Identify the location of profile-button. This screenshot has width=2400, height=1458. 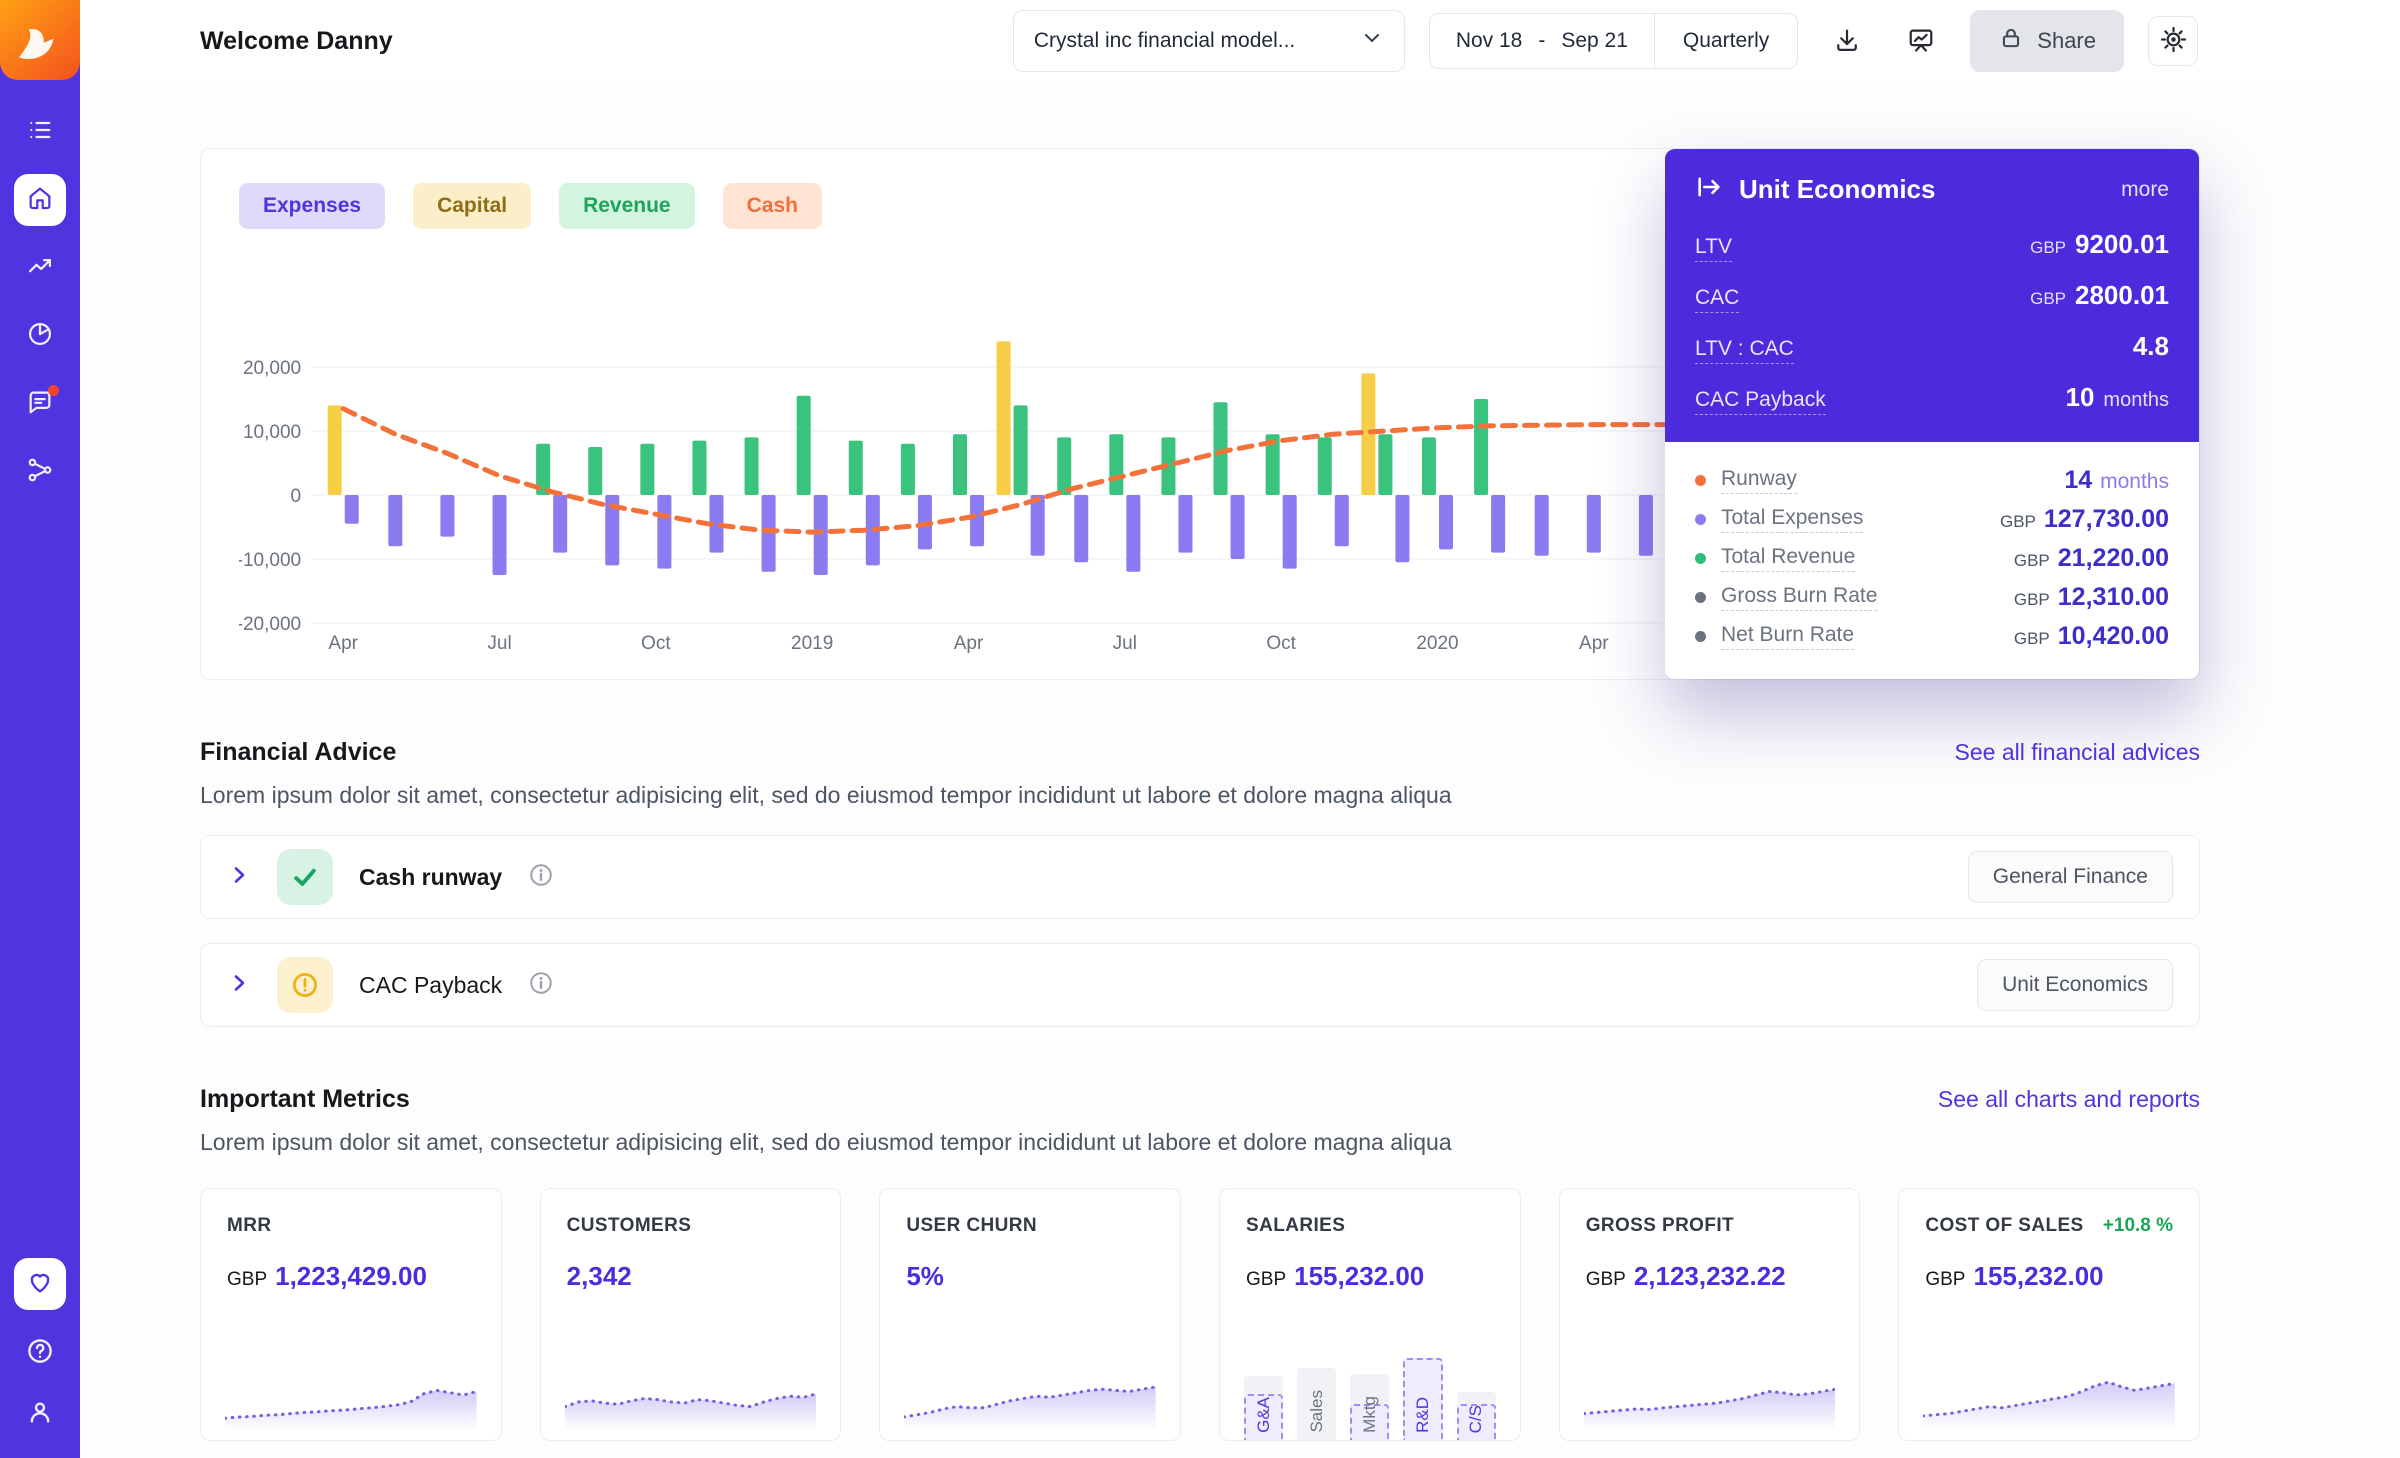
(40, 1414).